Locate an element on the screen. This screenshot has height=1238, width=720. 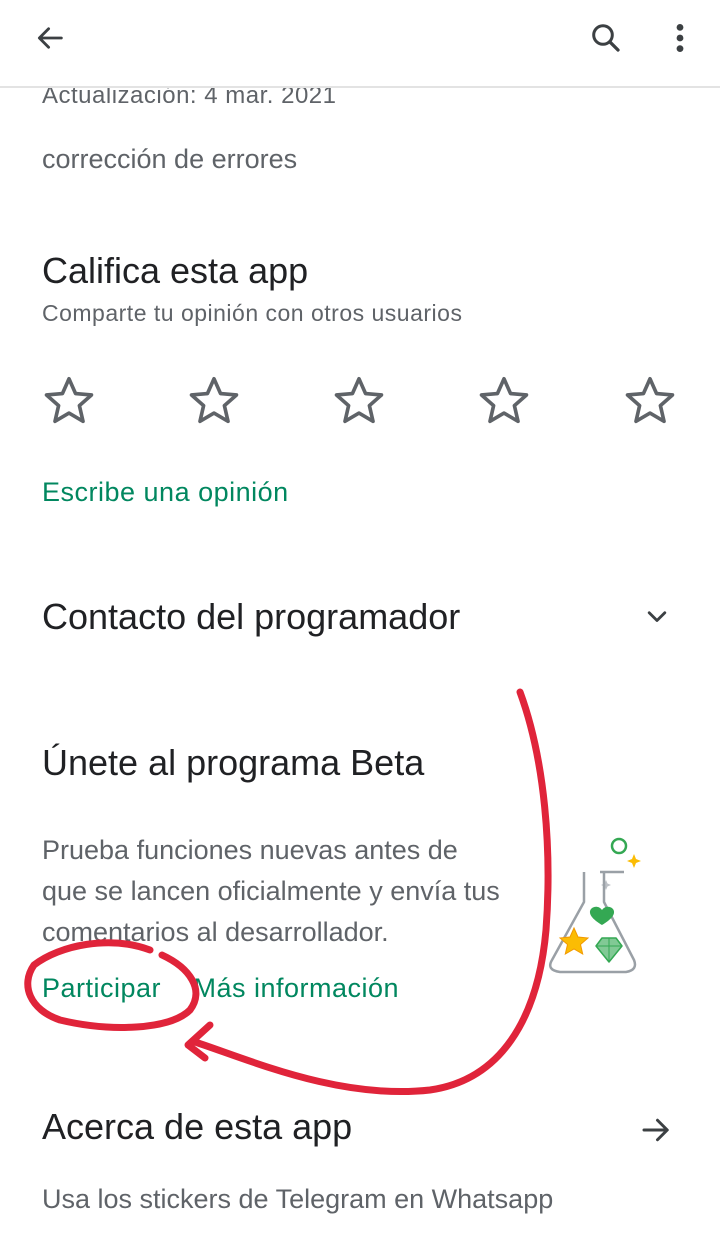
join-beta-link: Participar is located at coordinates (101, 988).